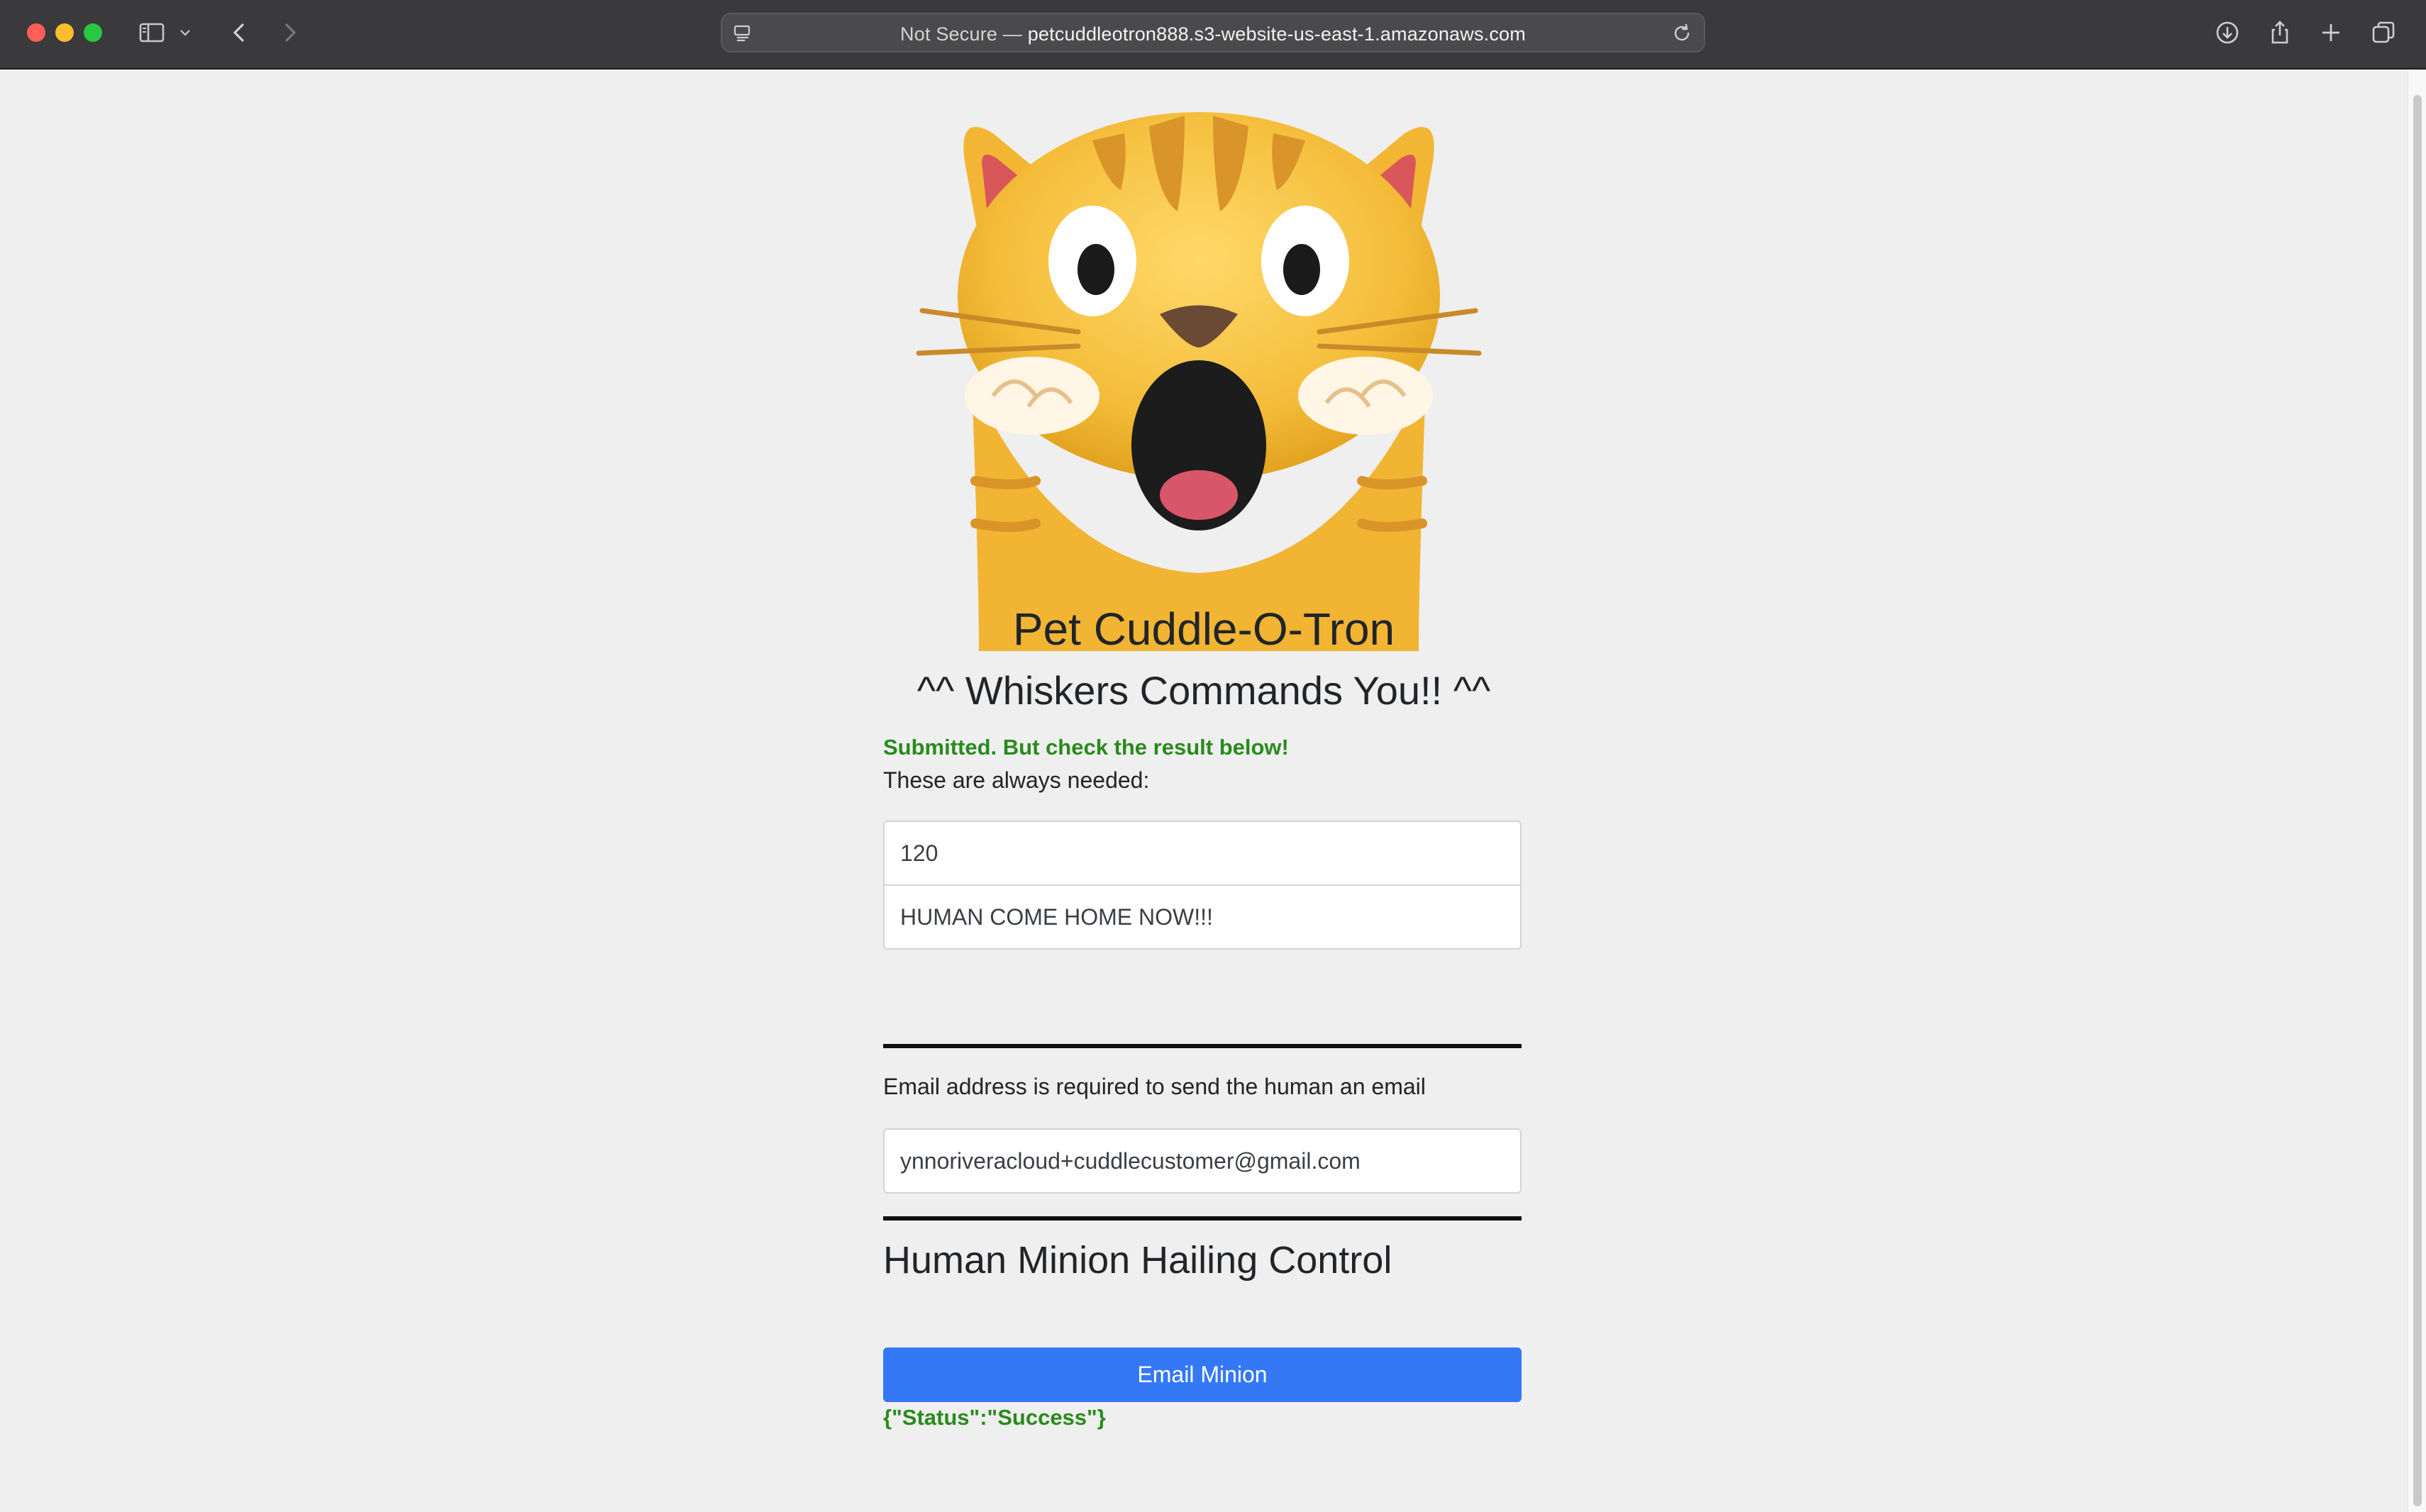  What do you see at coordinates (240, 33) in the screenshot?
I see `back-icon` at bounding box center [240, 33].